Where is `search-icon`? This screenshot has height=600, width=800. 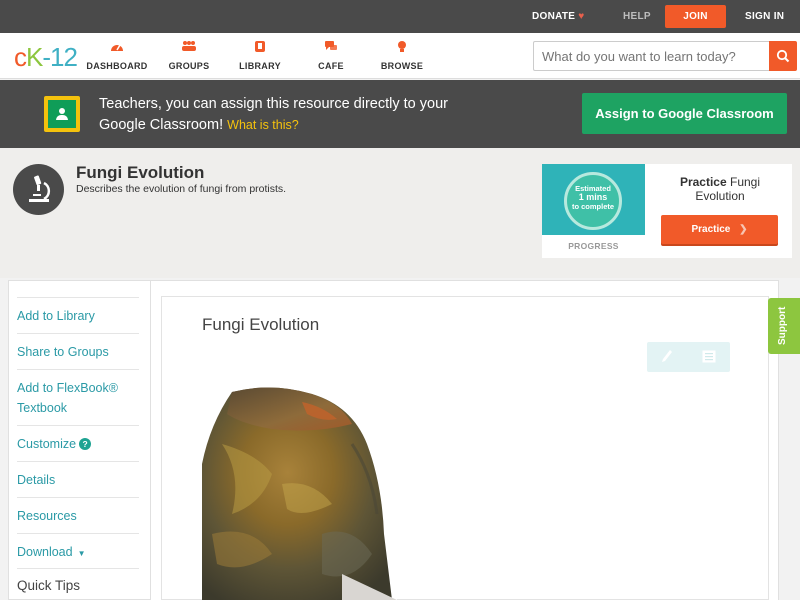 search-icon is located at coordinates (783, 56).